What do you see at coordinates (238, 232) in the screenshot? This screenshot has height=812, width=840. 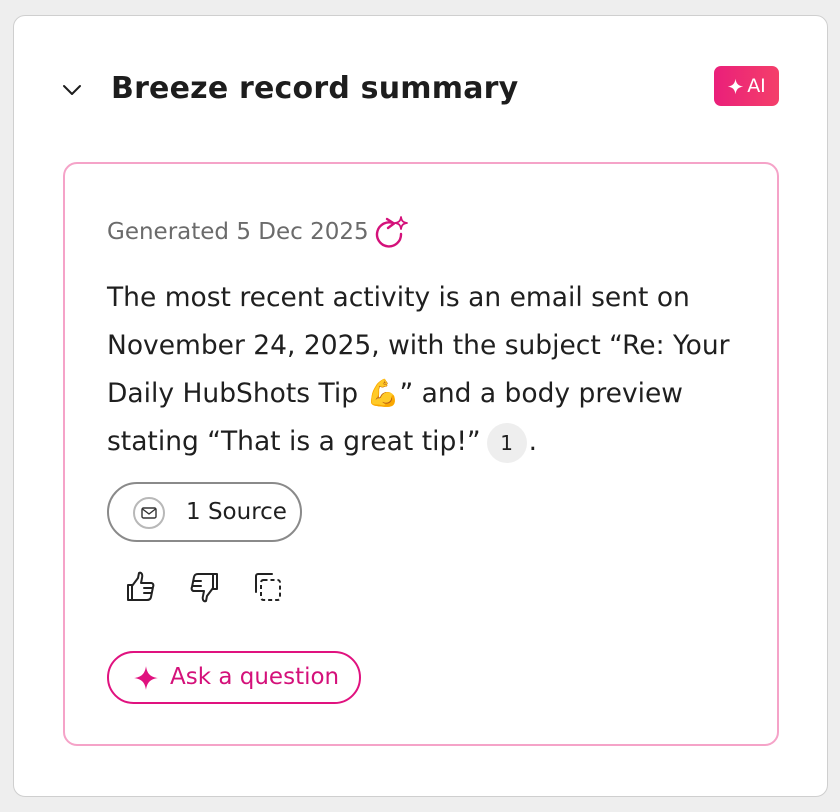 I see `generated-date: Generated 5 Dec 2025` at bounding box center [238, 232].